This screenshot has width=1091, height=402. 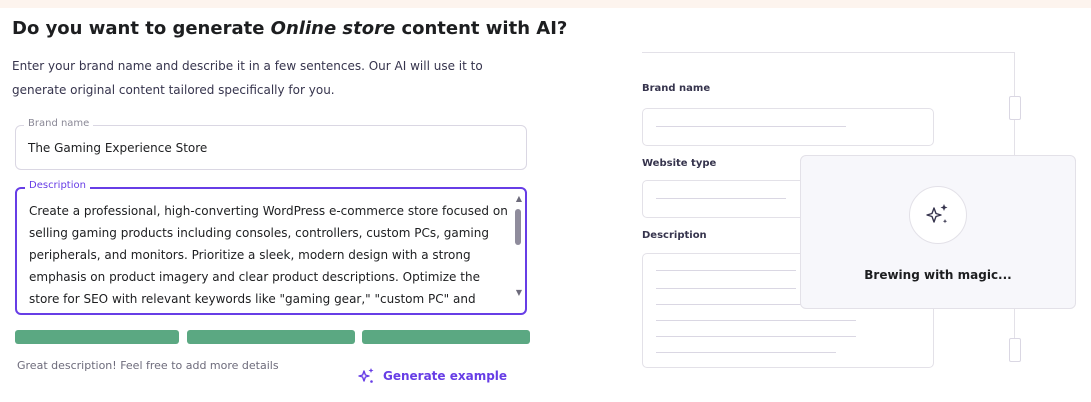 What do you see at coordinates (519, 199) in the screenshot?
I see `scroll-up-arrow-icon: ▲` at bounding box center [519, 199].